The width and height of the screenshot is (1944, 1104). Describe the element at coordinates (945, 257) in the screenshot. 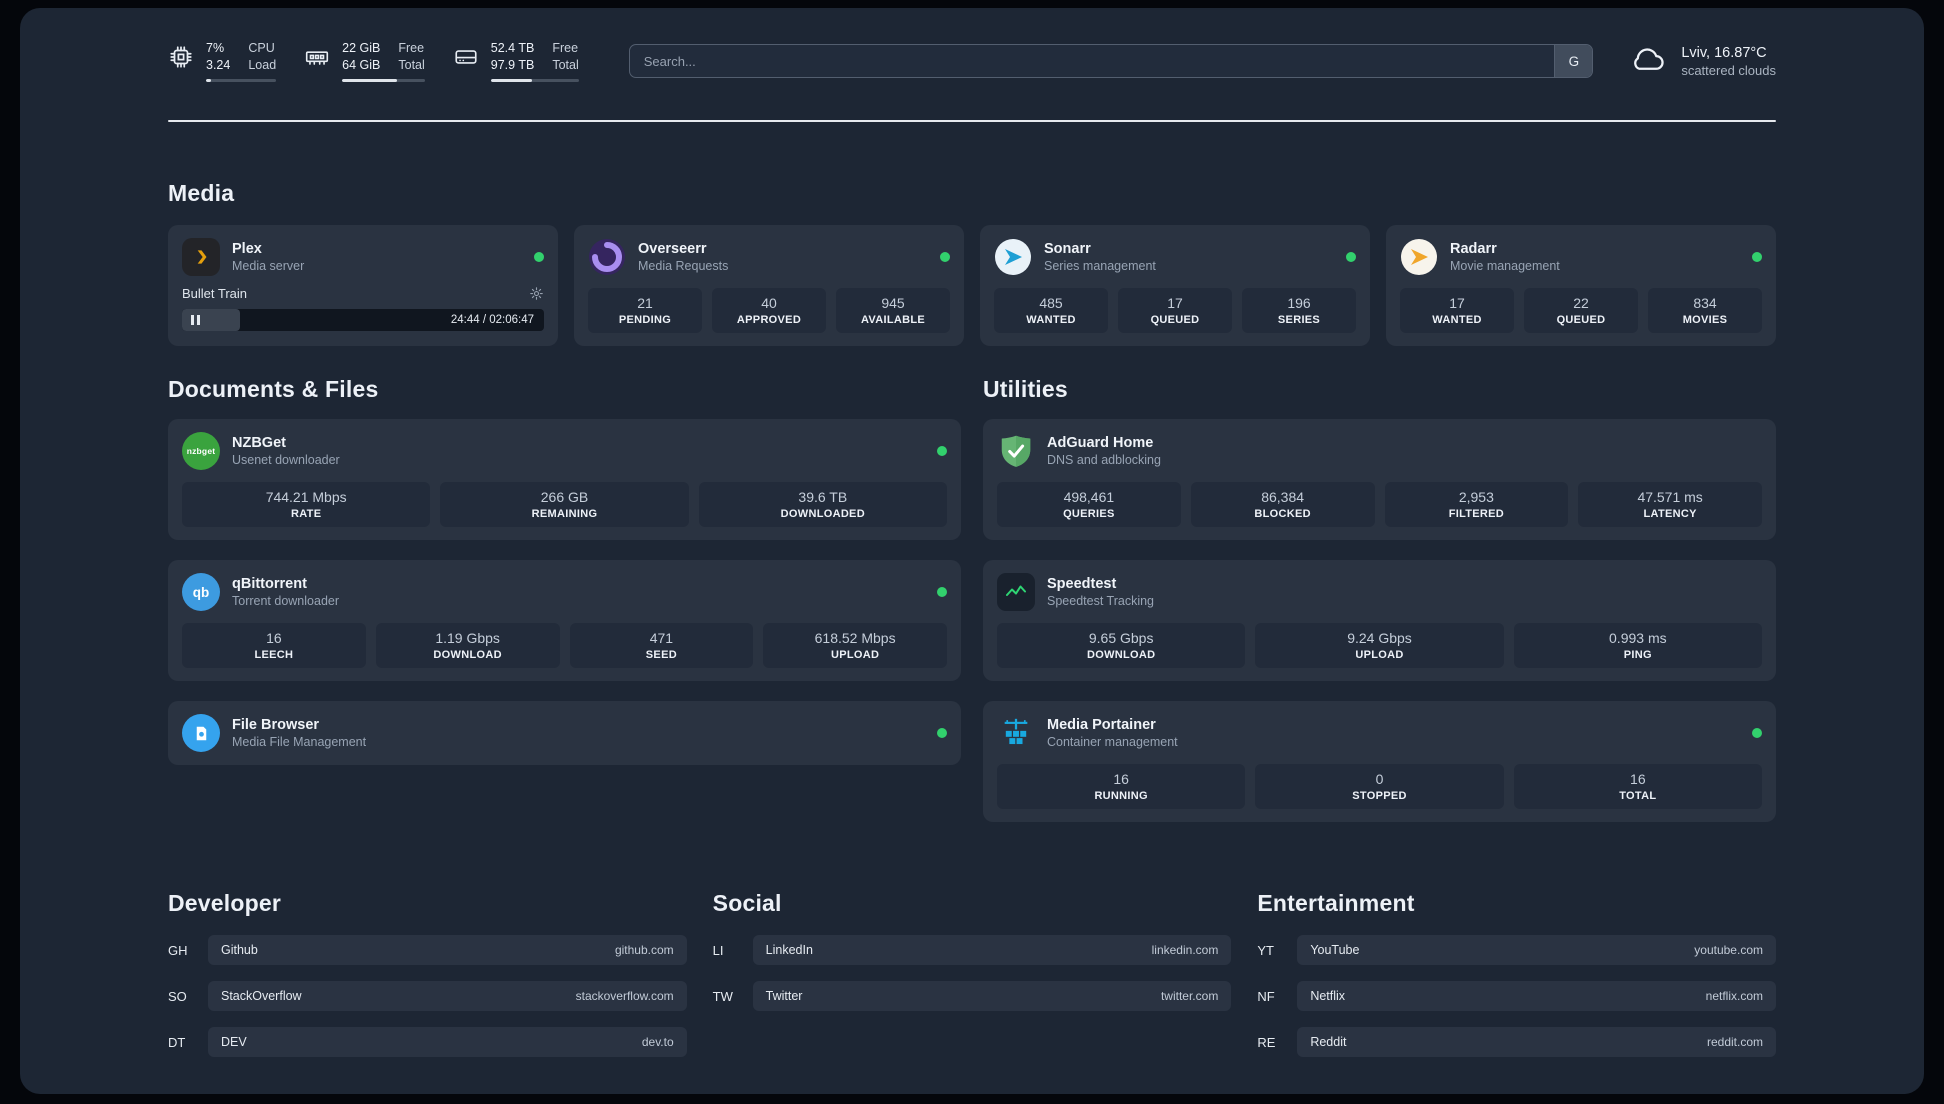

I see `overseerr-status-dot` at that location.